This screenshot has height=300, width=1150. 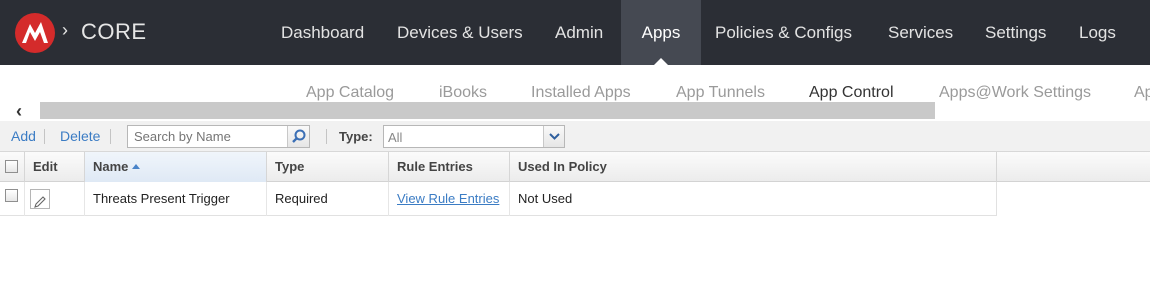 What do you see at coordinates (136, 166) in the screenshot?
I see `sort-ascending-icon` at bounding box center [136, 166].